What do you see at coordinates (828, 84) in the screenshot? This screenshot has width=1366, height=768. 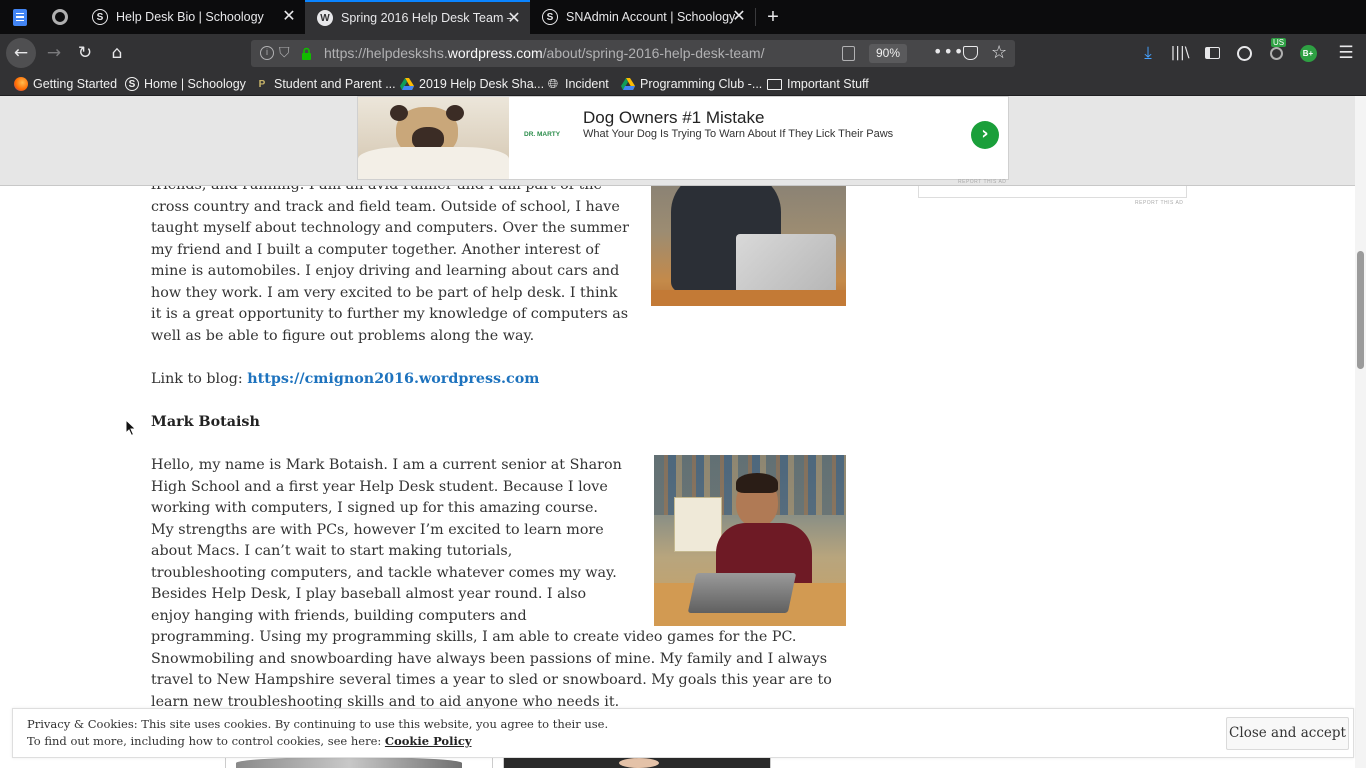 I see `bookmark-label: Important Stuff` at bounding box center [828, 84].